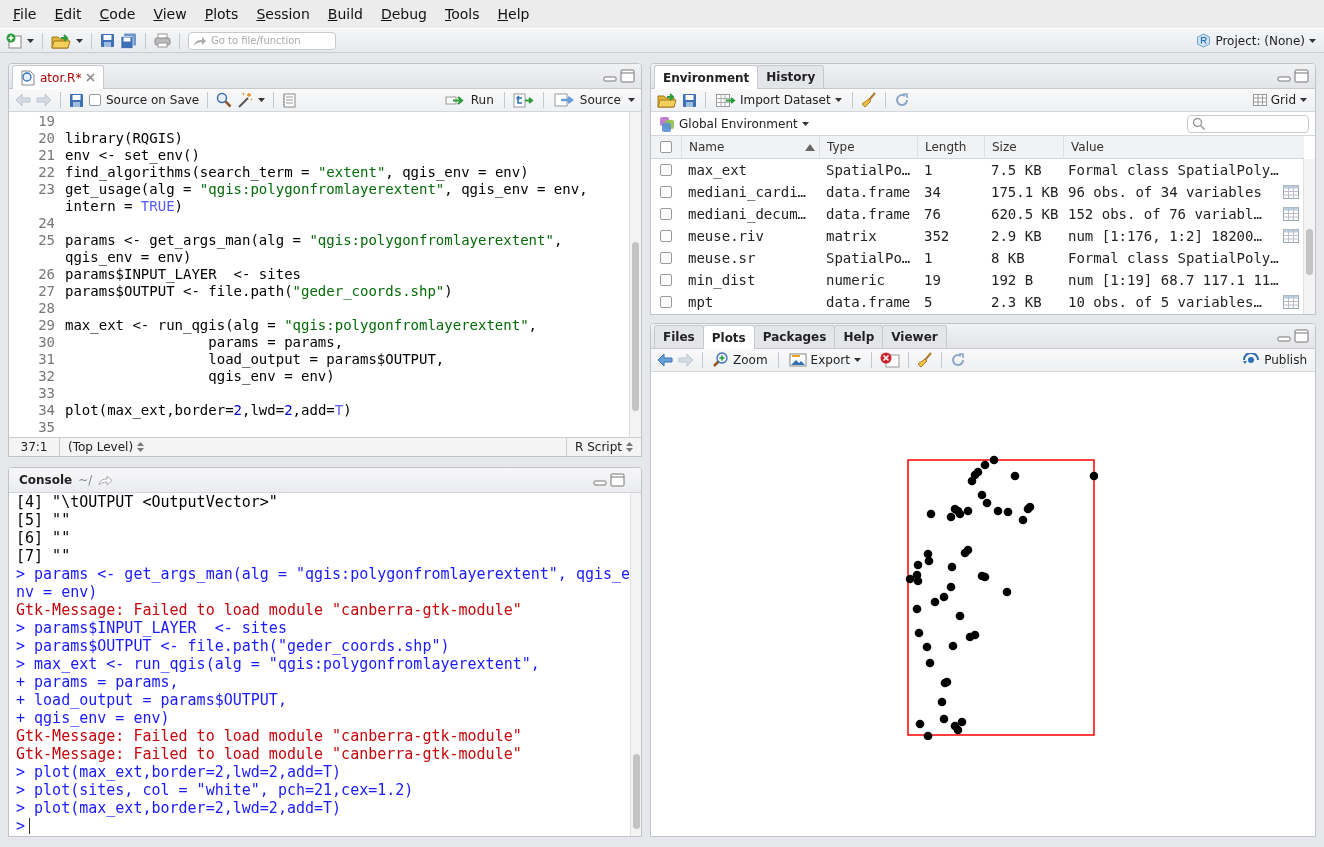  I want to click on export-button: Export, so click(824, 360).